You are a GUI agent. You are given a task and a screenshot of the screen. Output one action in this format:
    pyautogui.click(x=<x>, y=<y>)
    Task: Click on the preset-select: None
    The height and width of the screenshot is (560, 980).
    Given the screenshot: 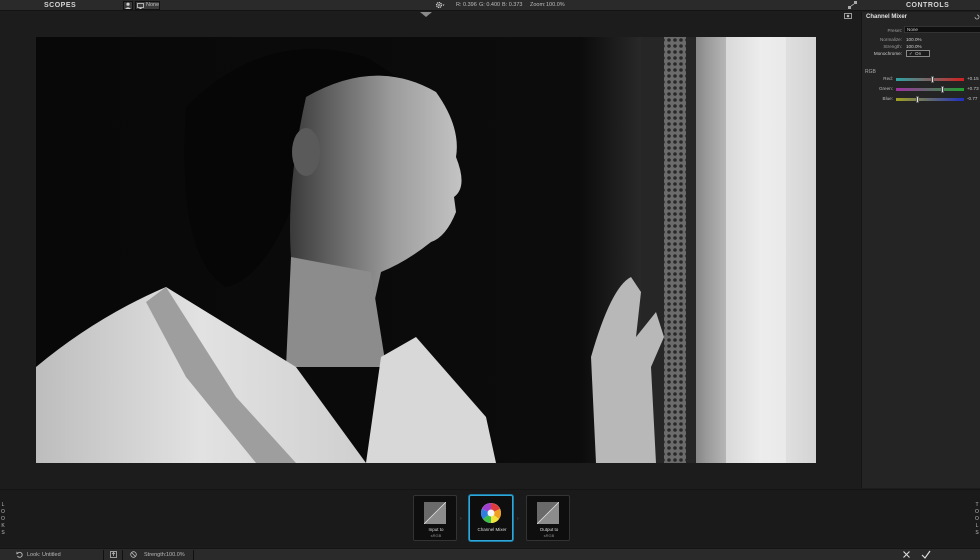 What is the action you would take?
    pyautogui.click(x=942, y=29)
    